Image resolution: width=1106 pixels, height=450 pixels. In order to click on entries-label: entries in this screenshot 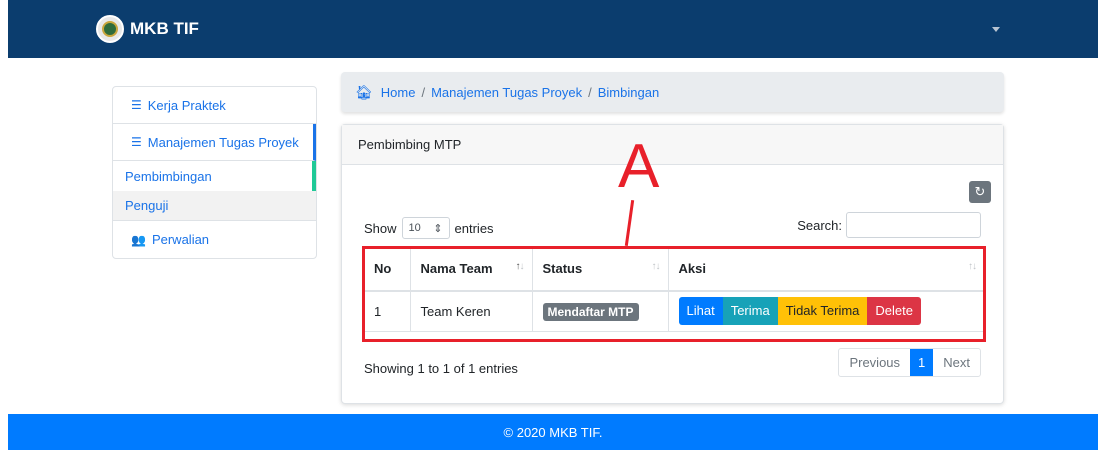, I will do `click(474, 228)`.